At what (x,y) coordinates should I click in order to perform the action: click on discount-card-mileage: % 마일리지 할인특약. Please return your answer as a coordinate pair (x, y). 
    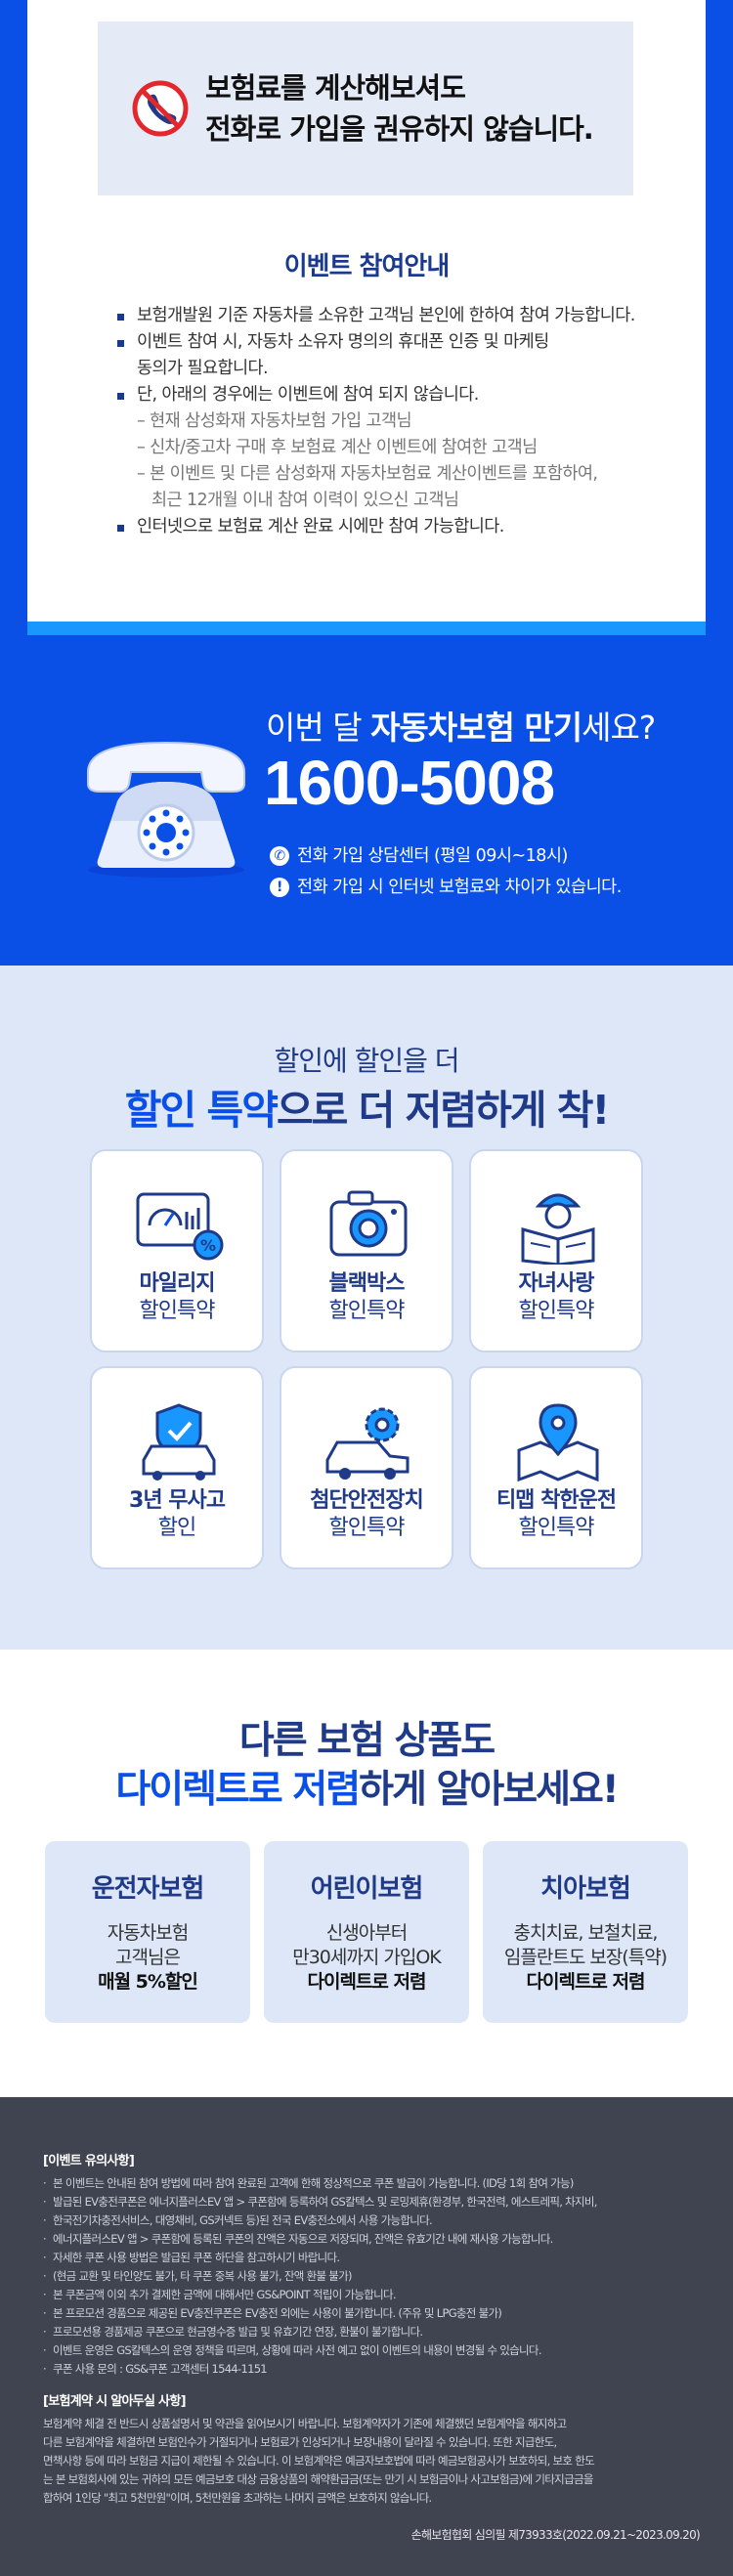
    Looking at the image, I should click on (177, 1250).